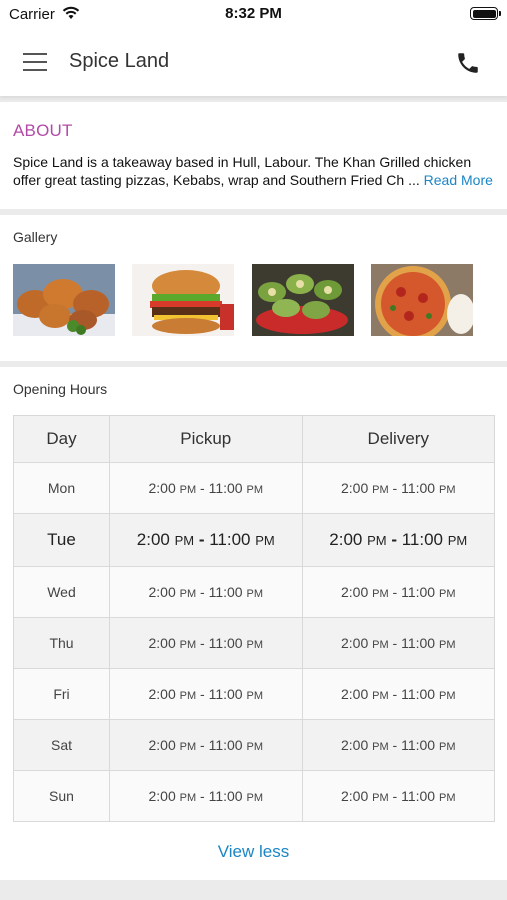  I want to click on opening-hours-label: Opening Hours, so click(60, 389).